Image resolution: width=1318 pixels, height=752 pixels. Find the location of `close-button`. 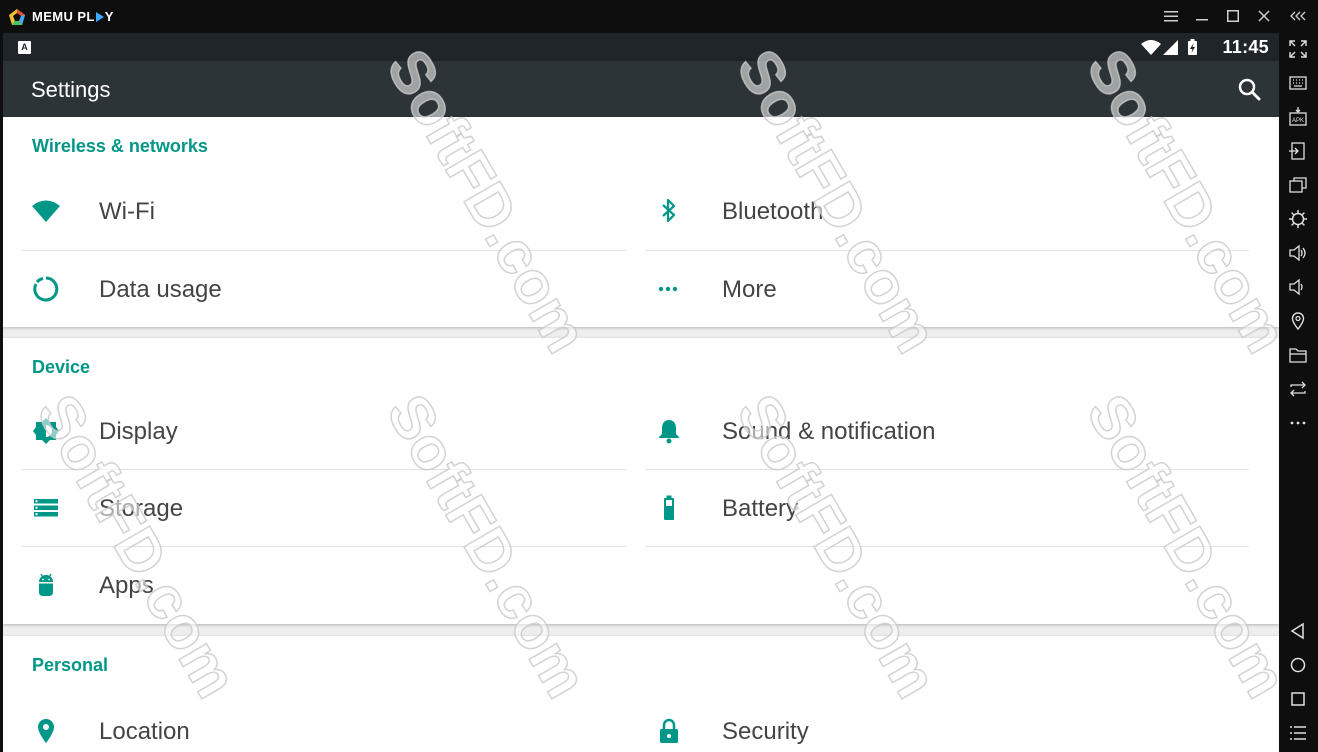

close-button is located at coordinates (1264, 17).